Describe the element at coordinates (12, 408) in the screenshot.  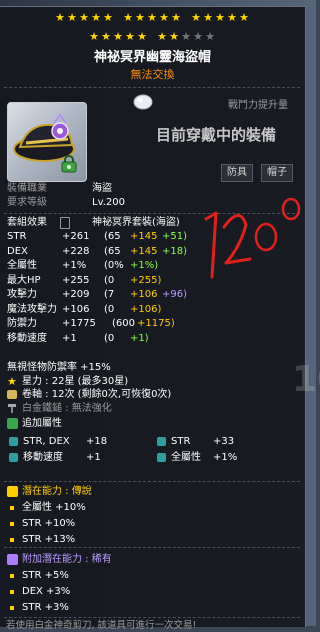
I see `hammer-icon` at that location.